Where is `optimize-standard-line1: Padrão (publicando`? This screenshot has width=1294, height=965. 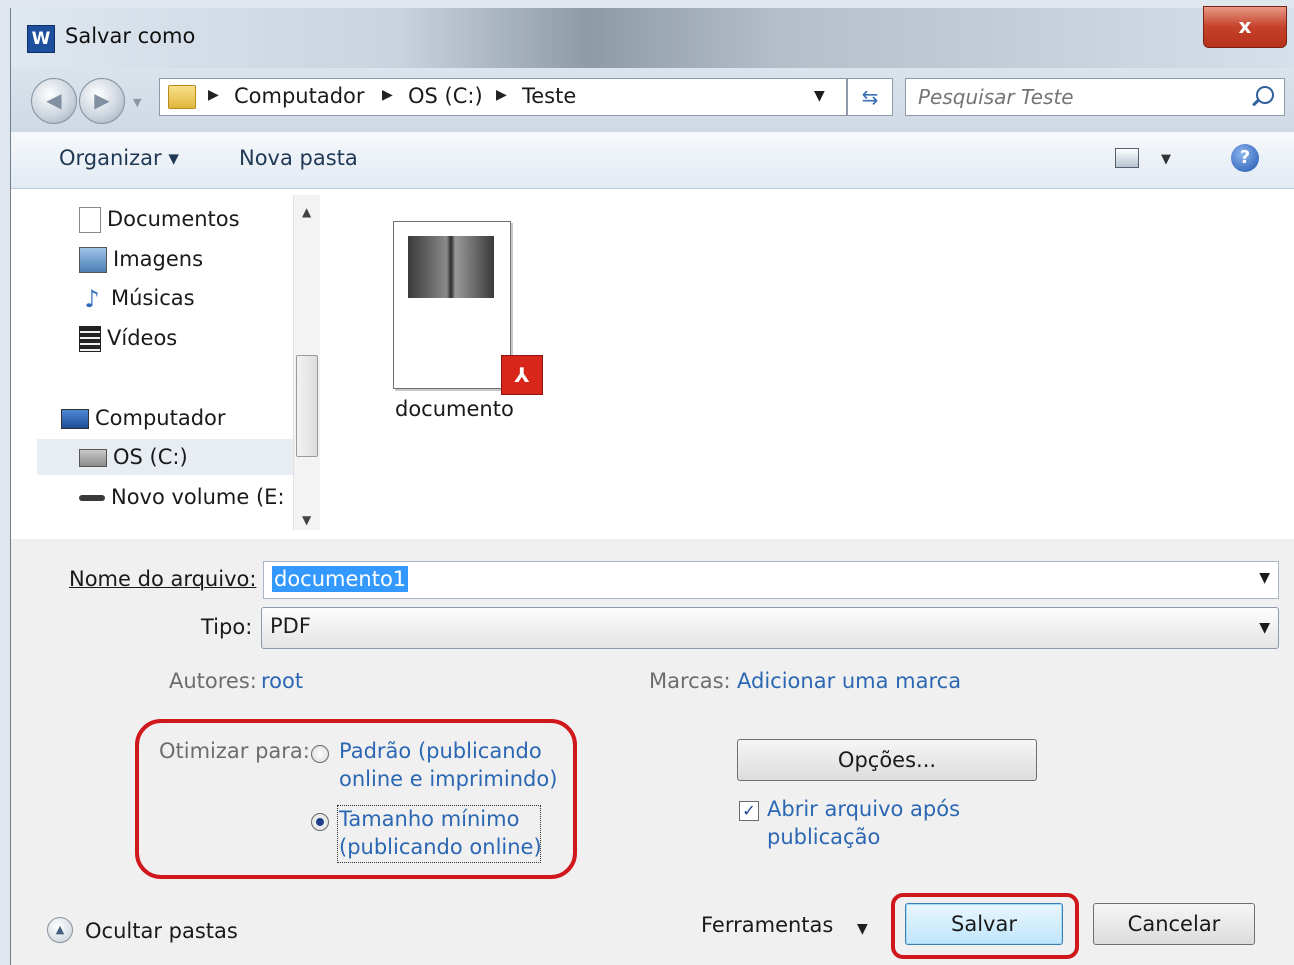 optimize-standard-line1: Padrão (publicando is located at coordinates (440, 751).